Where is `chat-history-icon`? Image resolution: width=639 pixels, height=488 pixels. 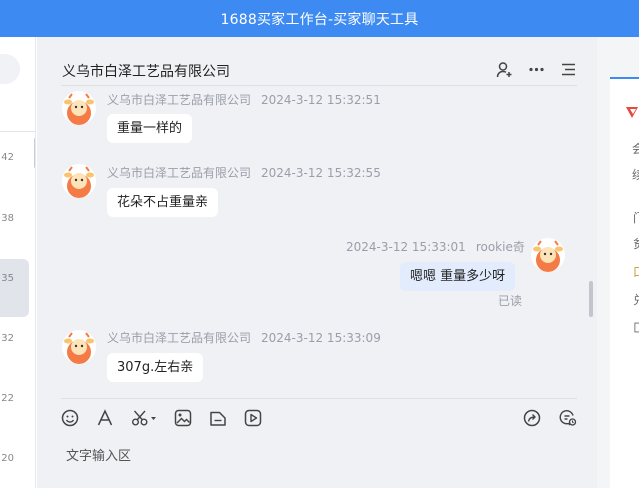 chat-history-icon is located at coordinates (568, 418).